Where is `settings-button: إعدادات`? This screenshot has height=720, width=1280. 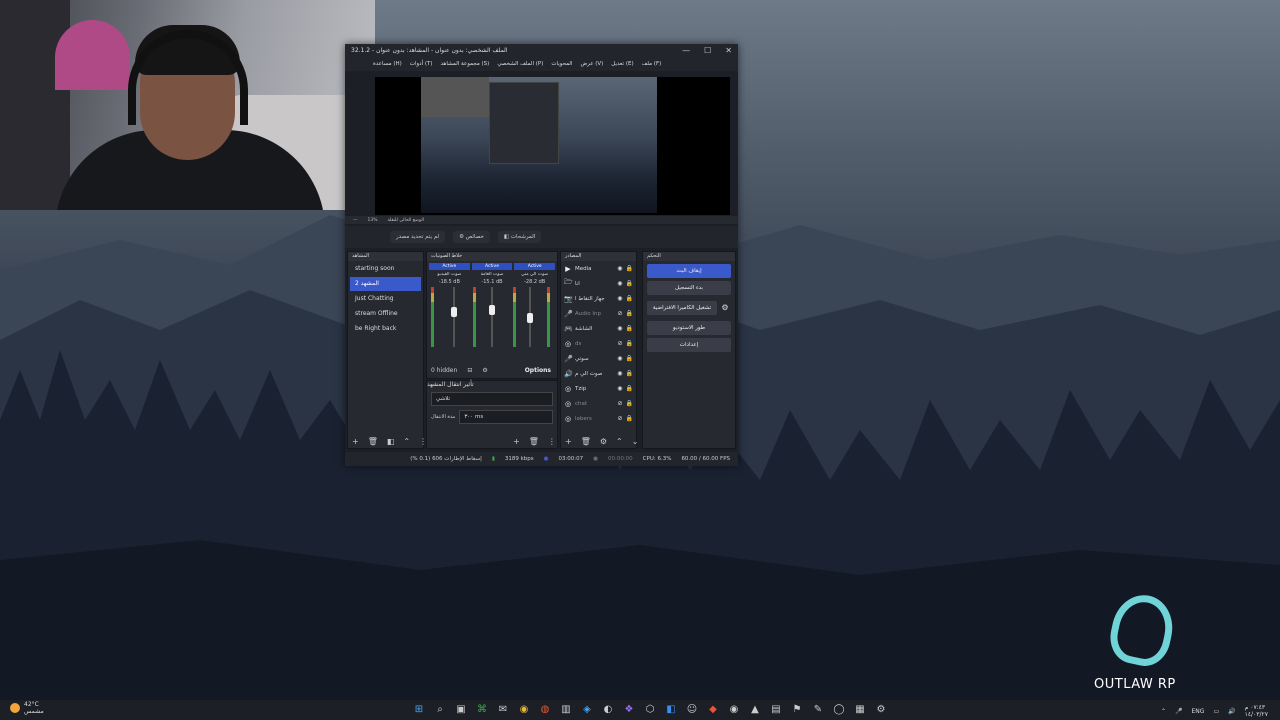
settings-button: إعدادات is located at coordinates (689, 345).